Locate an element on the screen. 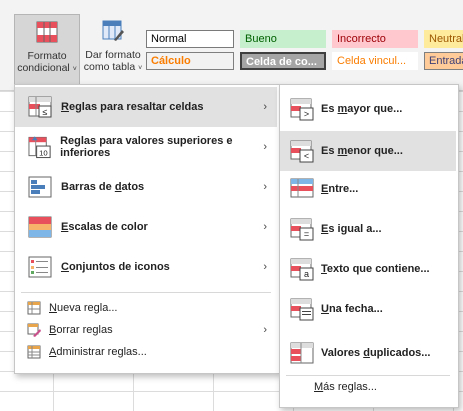 Image resolution: width=463 pixels, height=411 pixels. less-than-icon: < is located at coordinates (302, 151).